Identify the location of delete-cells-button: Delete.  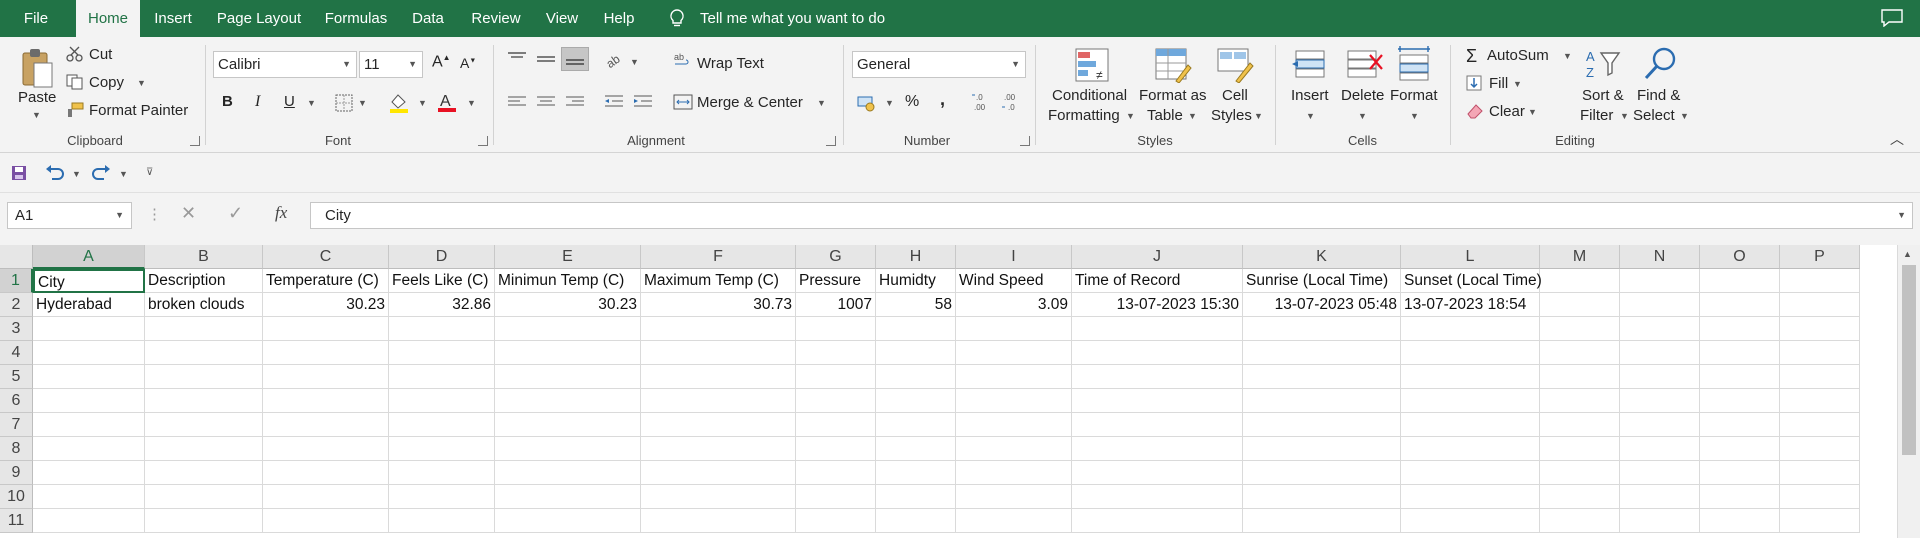
(1362, 95).